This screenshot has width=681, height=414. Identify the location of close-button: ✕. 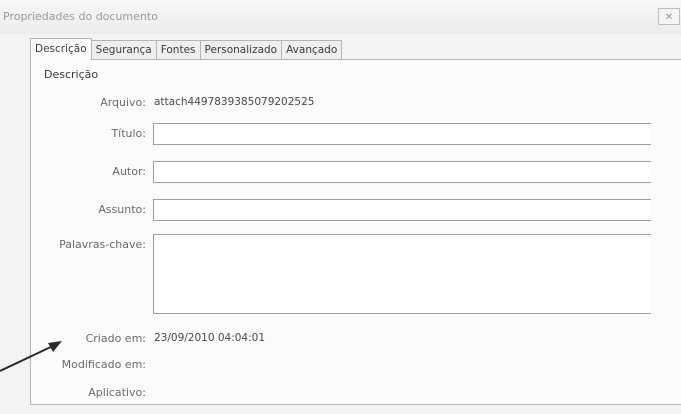
(669, 16).